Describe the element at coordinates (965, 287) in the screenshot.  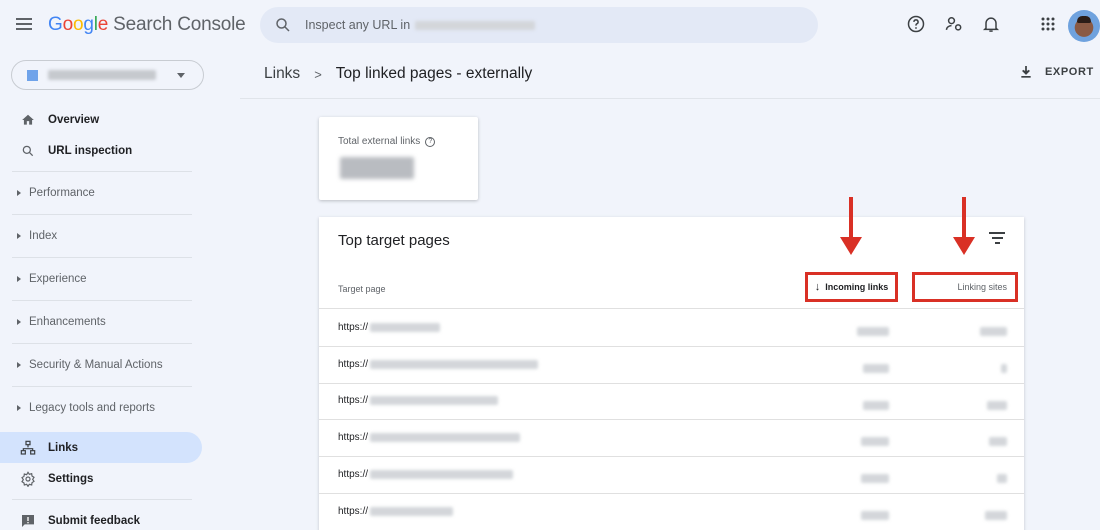
I see `column-header-linking-sites: Linking sites` at that location.